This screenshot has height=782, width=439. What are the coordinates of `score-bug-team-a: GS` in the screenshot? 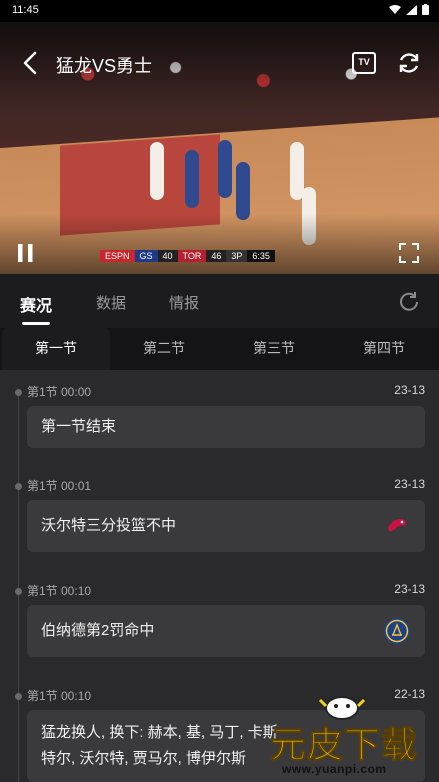 It's located at (146, 256).